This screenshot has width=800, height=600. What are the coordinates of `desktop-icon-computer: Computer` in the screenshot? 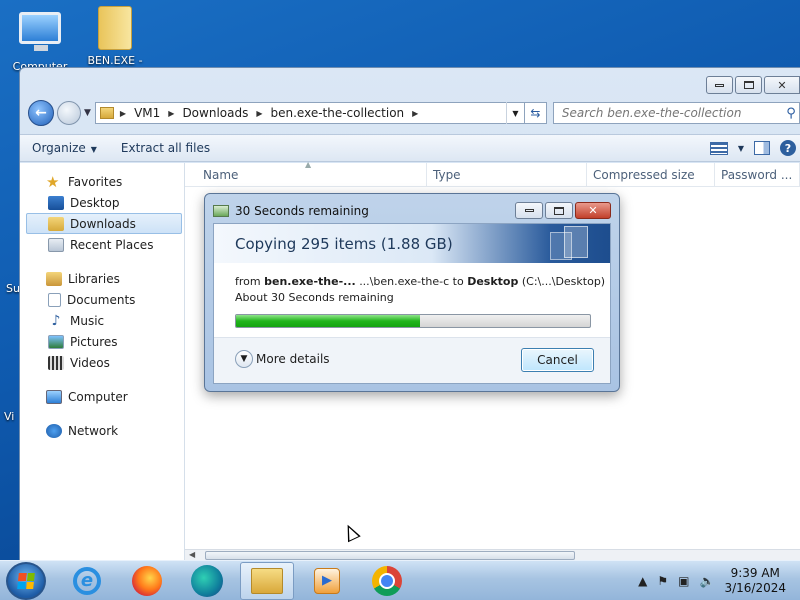 It's located at (40, 40).